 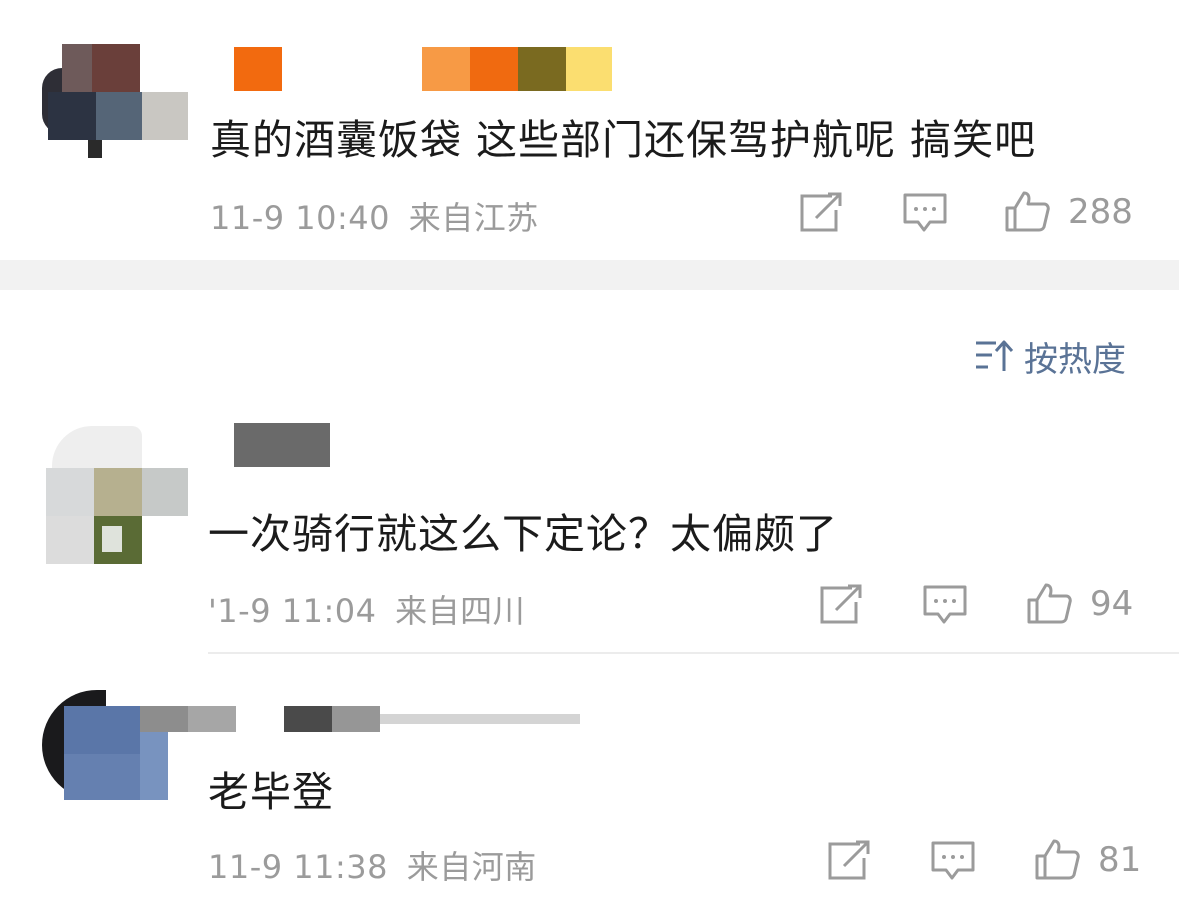 What do you see at coordinates (589, 275) in the screenshot?
I see `section-divider` at bounding box center [589, 275].